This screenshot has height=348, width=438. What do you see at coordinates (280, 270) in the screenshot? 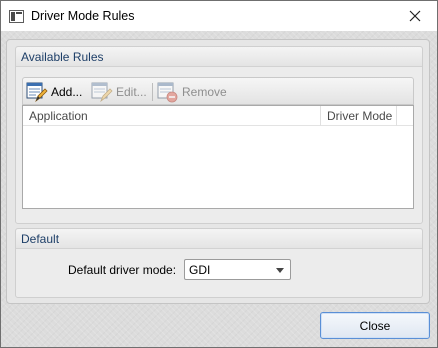
I see `chevron-down-icon` at bounding box center [280, 270].